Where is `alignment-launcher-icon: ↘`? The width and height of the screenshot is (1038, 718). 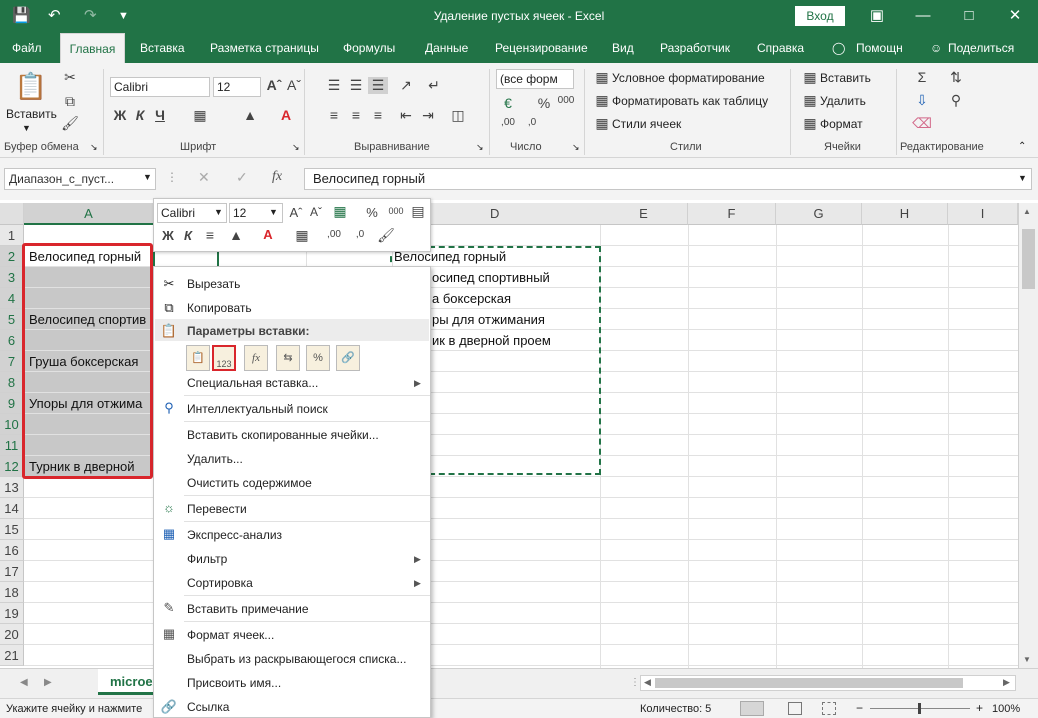 alignment-launcher-icon: ↘ is located at coordinates (480, 147).